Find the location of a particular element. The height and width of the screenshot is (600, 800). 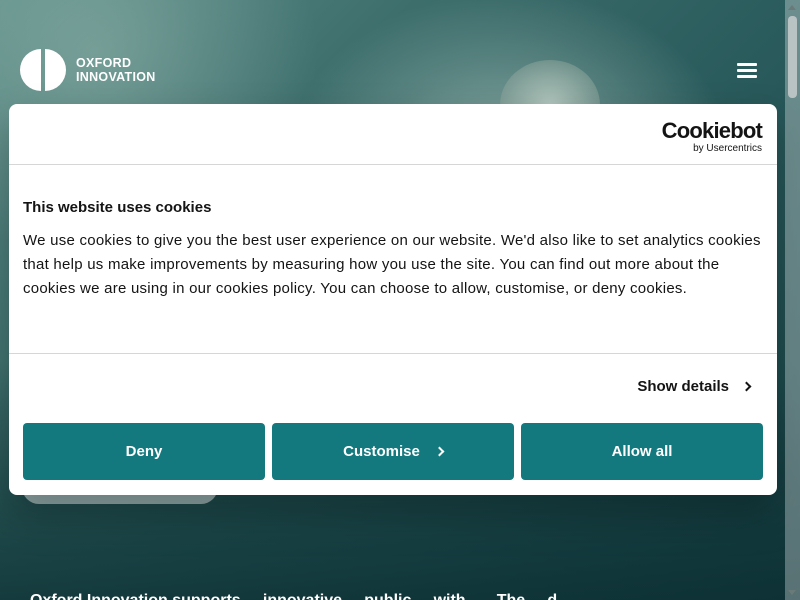

oxford-innovation-logo-icon is located at coordinates (43, 70).